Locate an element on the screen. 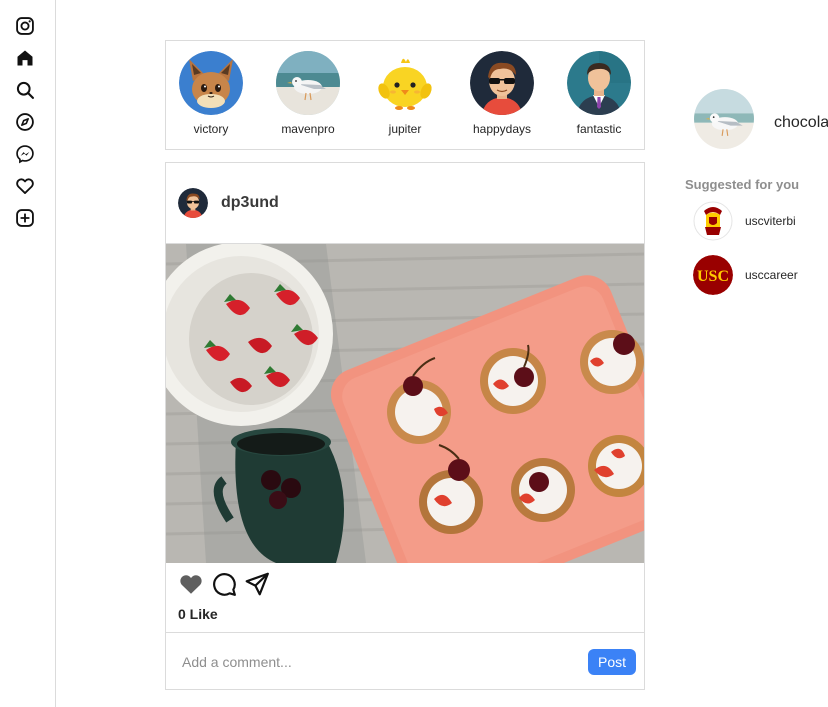  comment-bubble-icon is located at coordinates (224, 584).